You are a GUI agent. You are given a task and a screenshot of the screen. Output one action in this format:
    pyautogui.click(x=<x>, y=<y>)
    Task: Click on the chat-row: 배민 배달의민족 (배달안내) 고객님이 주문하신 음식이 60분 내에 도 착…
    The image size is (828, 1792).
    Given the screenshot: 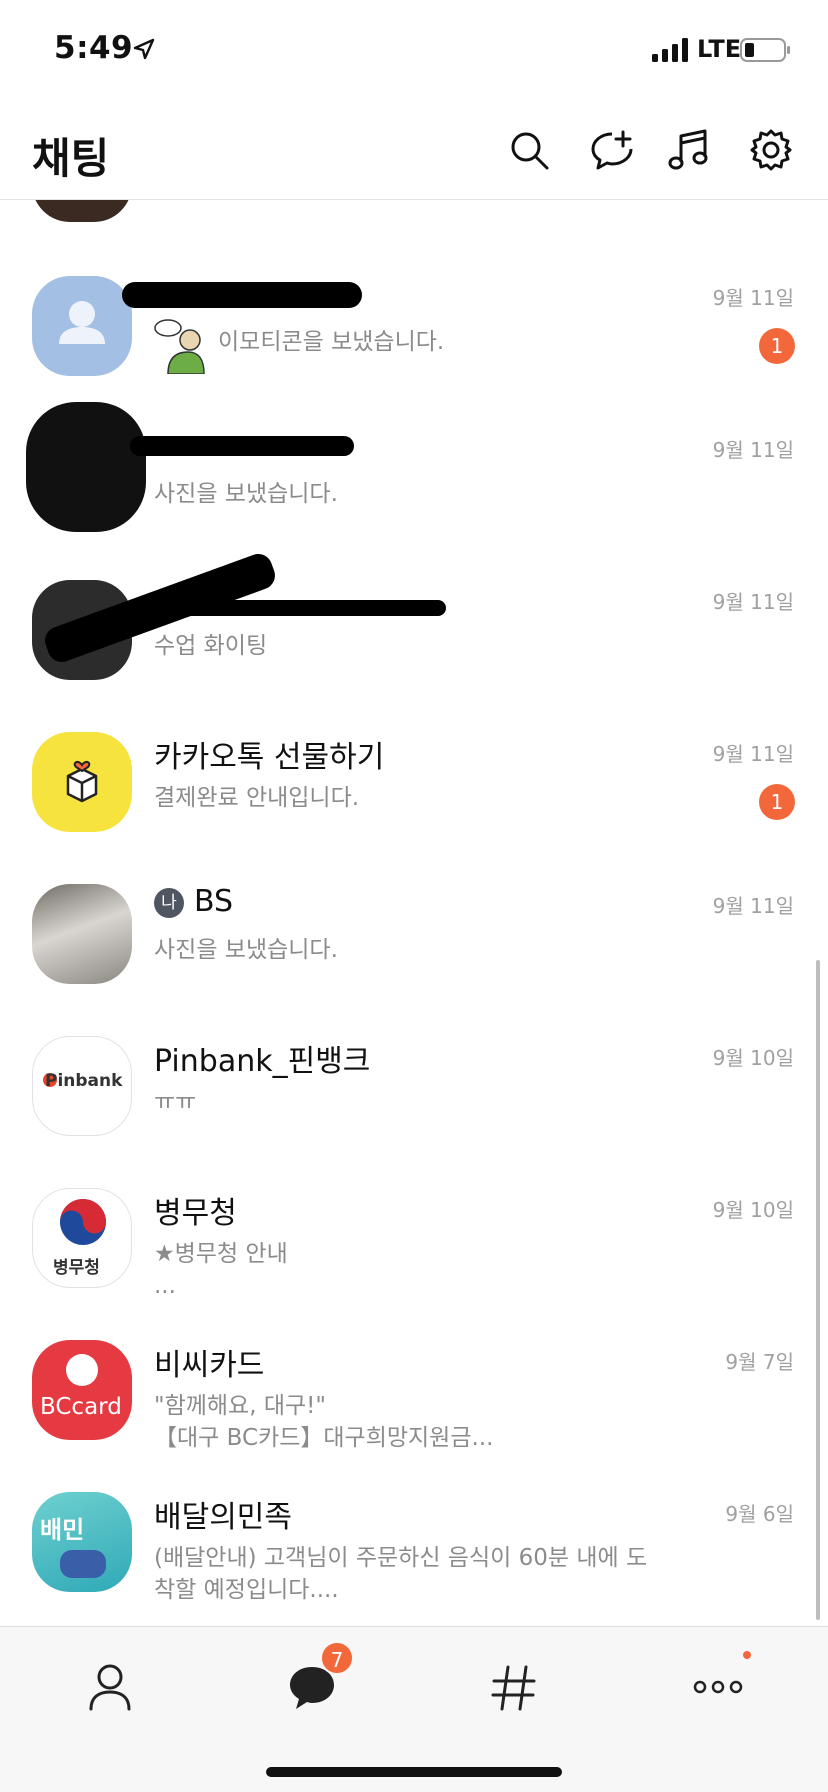 What is the action you would take?
    pyautogui.click(x=414, y=1559)
    